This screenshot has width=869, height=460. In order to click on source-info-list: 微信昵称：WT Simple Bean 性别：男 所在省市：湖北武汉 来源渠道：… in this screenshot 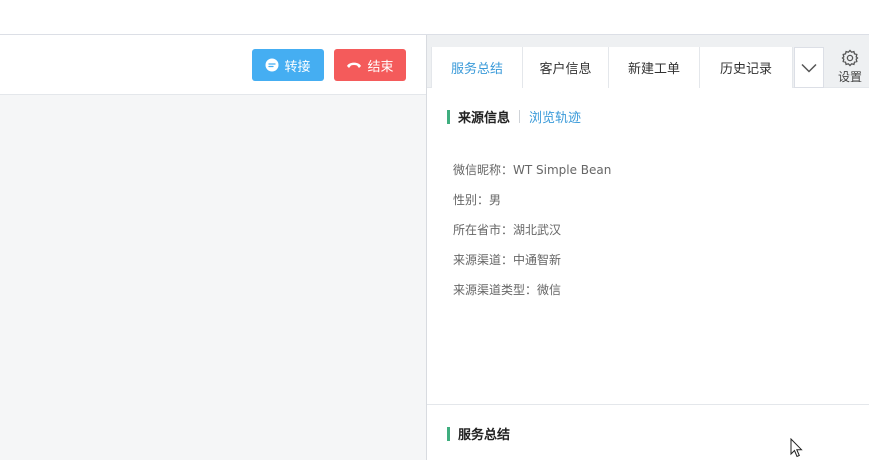, I will do `click(532, 236)`.